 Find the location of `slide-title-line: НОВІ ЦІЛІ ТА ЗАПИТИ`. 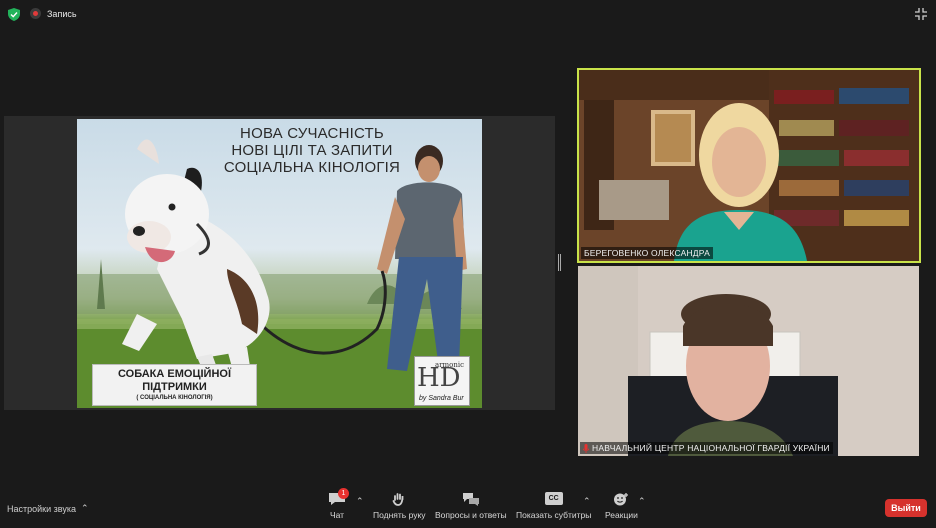

slide-title-line: НОВІ ЦІЛІ ТА ЗАПИТИ is located at coordinates (312, 150).